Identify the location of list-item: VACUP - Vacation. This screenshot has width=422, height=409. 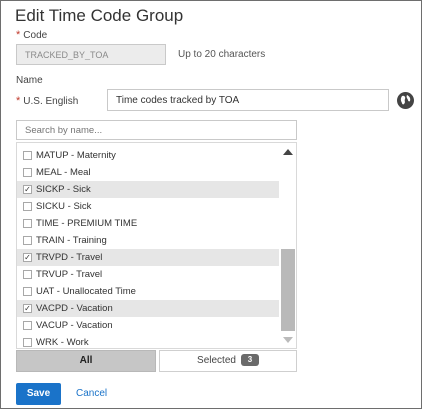
(148, 325).